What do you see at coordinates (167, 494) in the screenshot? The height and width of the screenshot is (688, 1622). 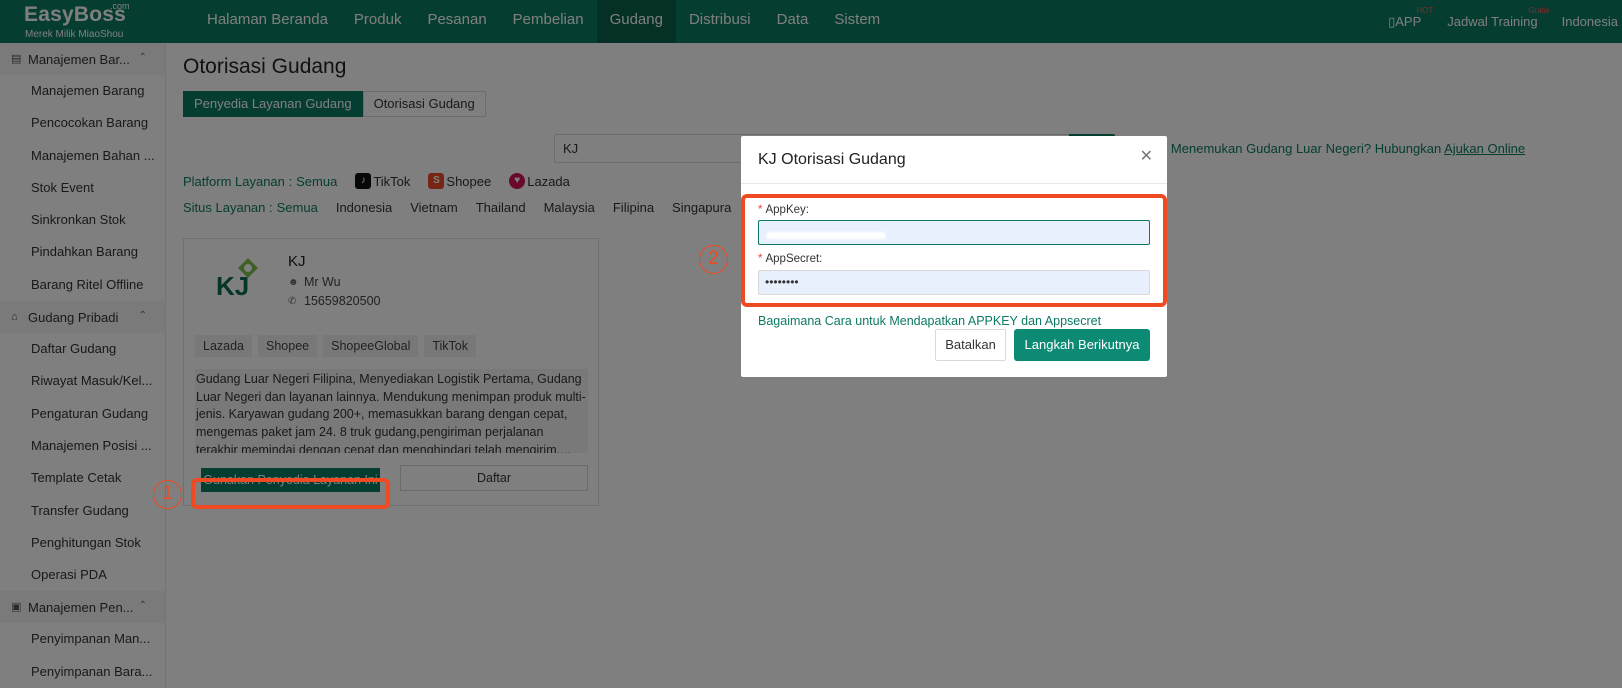 I see `annotation-number-1: 1` at bounding box center [167, 494].